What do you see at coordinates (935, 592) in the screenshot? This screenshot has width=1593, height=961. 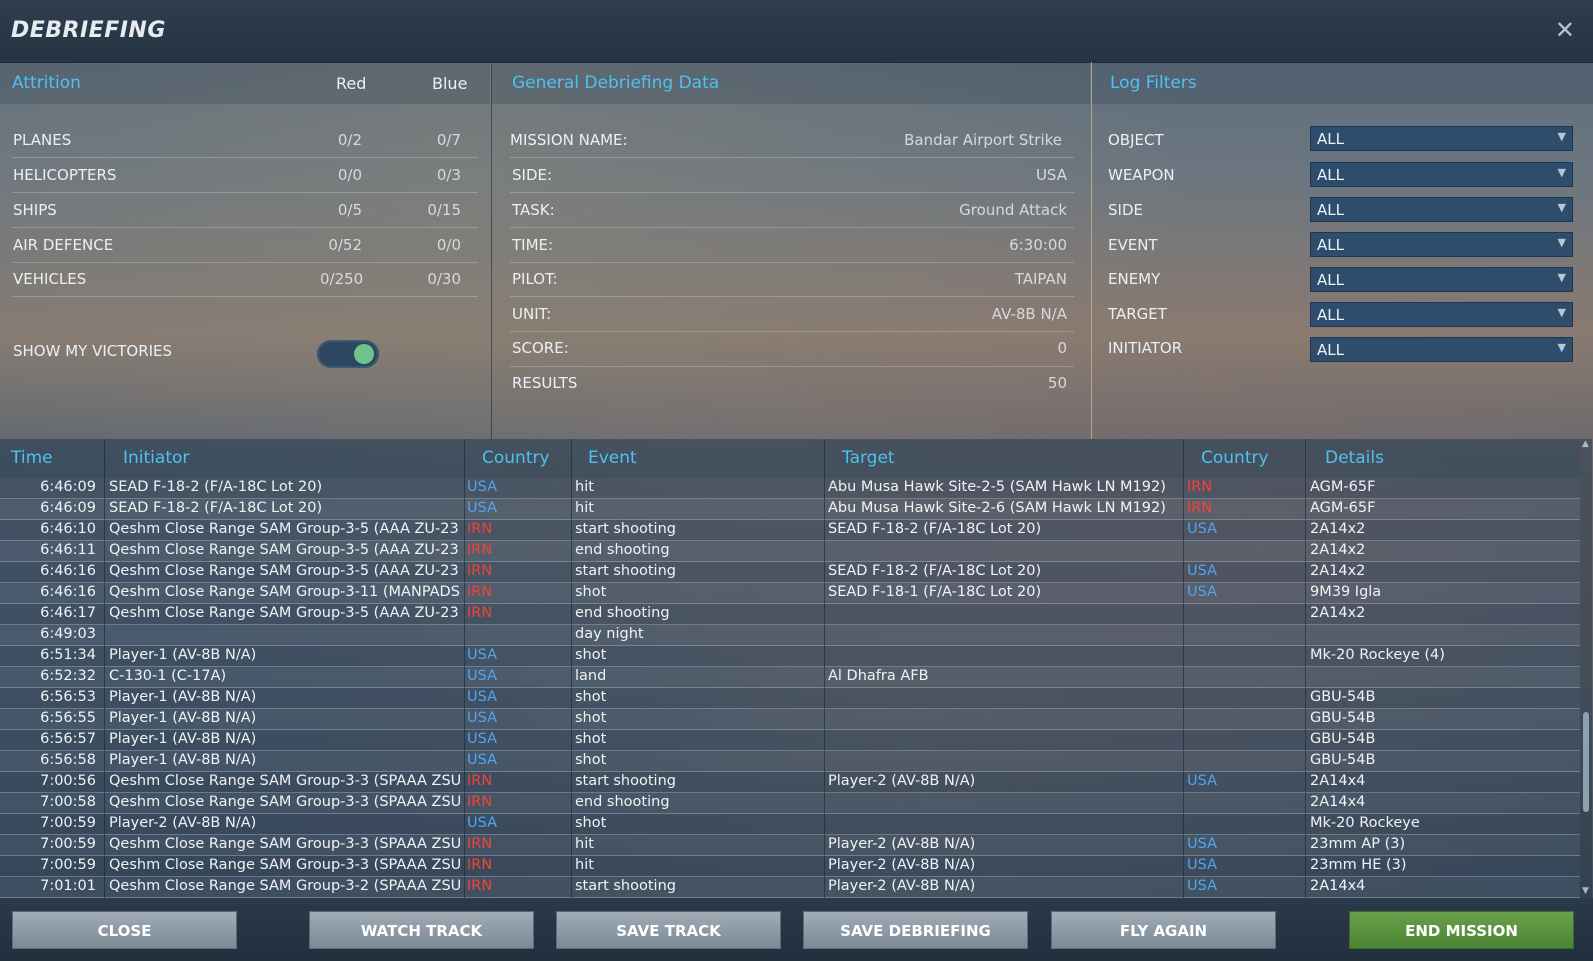 I see `log-target-cell: SEAD F-18-1 (F/A-18C Lot 20)` at bounding box center [935, 592].